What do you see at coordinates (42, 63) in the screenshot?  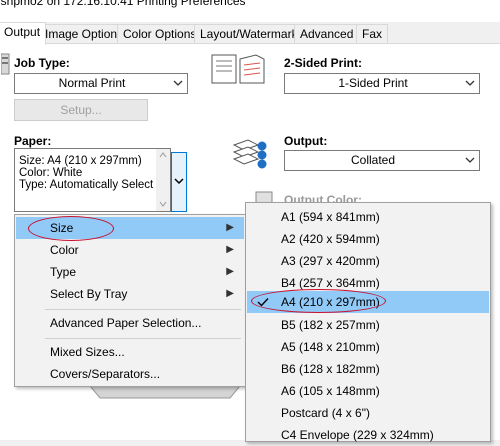 I see `job-type-label: Job Type:` at bounding box center [42, 63].